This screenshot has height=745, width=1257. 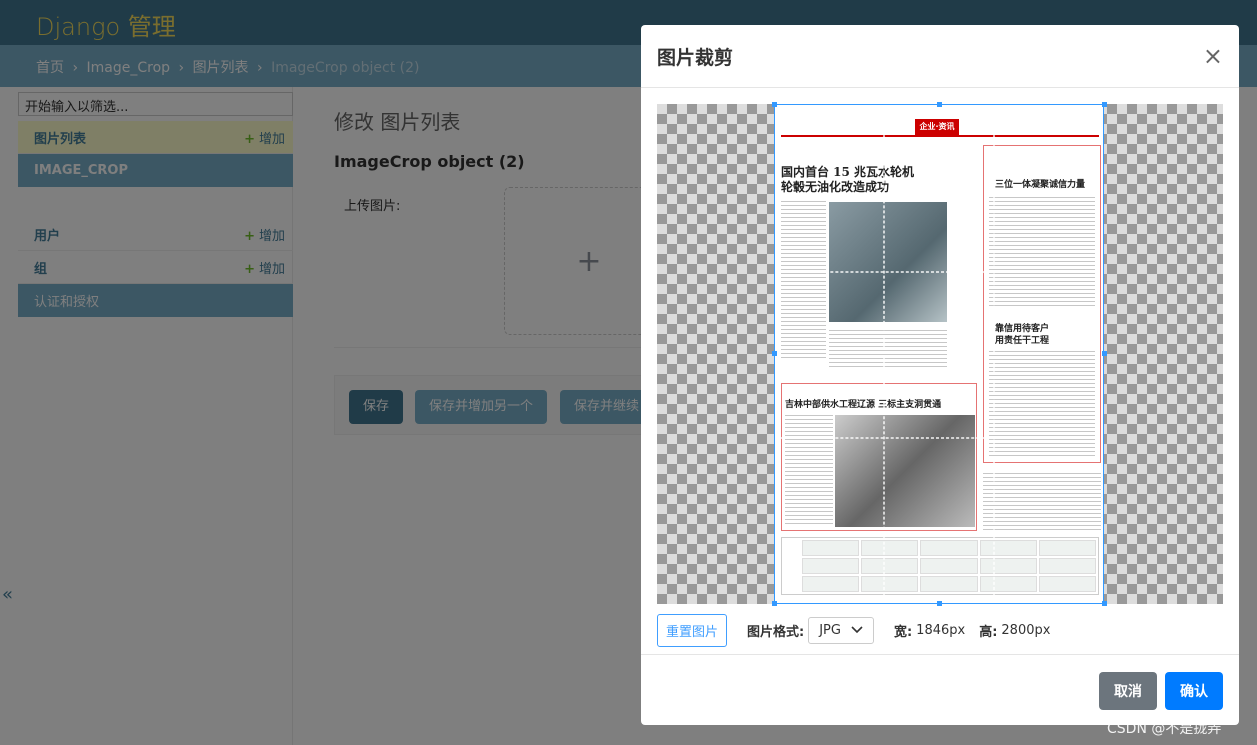 I want to click on format-value: JPG, so click(x=830, y=630).